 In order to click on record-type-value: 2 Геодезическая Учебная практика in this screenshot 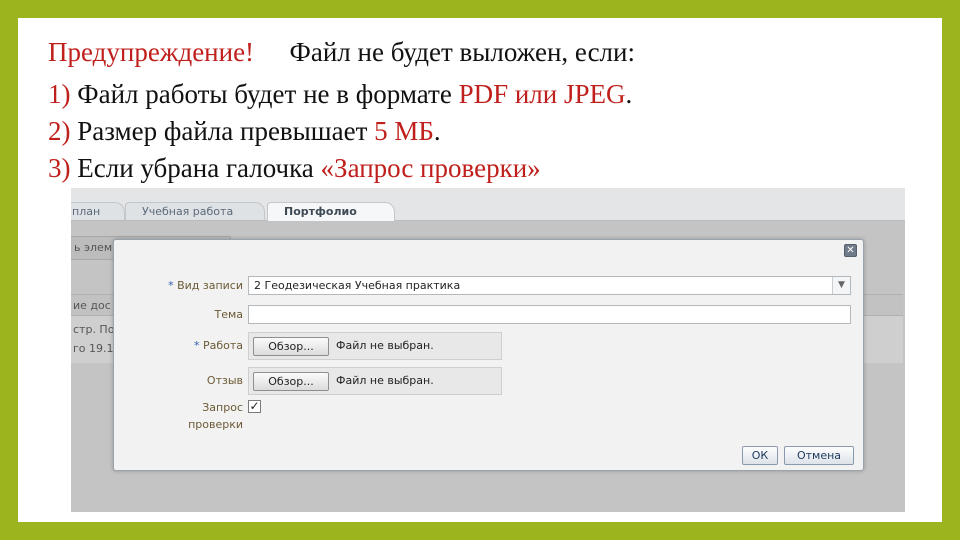, I will do `click(357, 285)`.